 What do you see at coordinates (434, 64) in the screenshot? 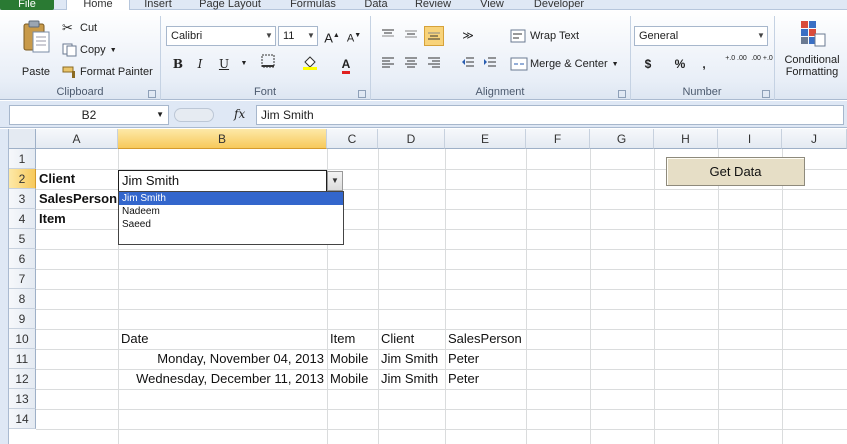
I see `align-right-icon` at bounding box center [434, 64].